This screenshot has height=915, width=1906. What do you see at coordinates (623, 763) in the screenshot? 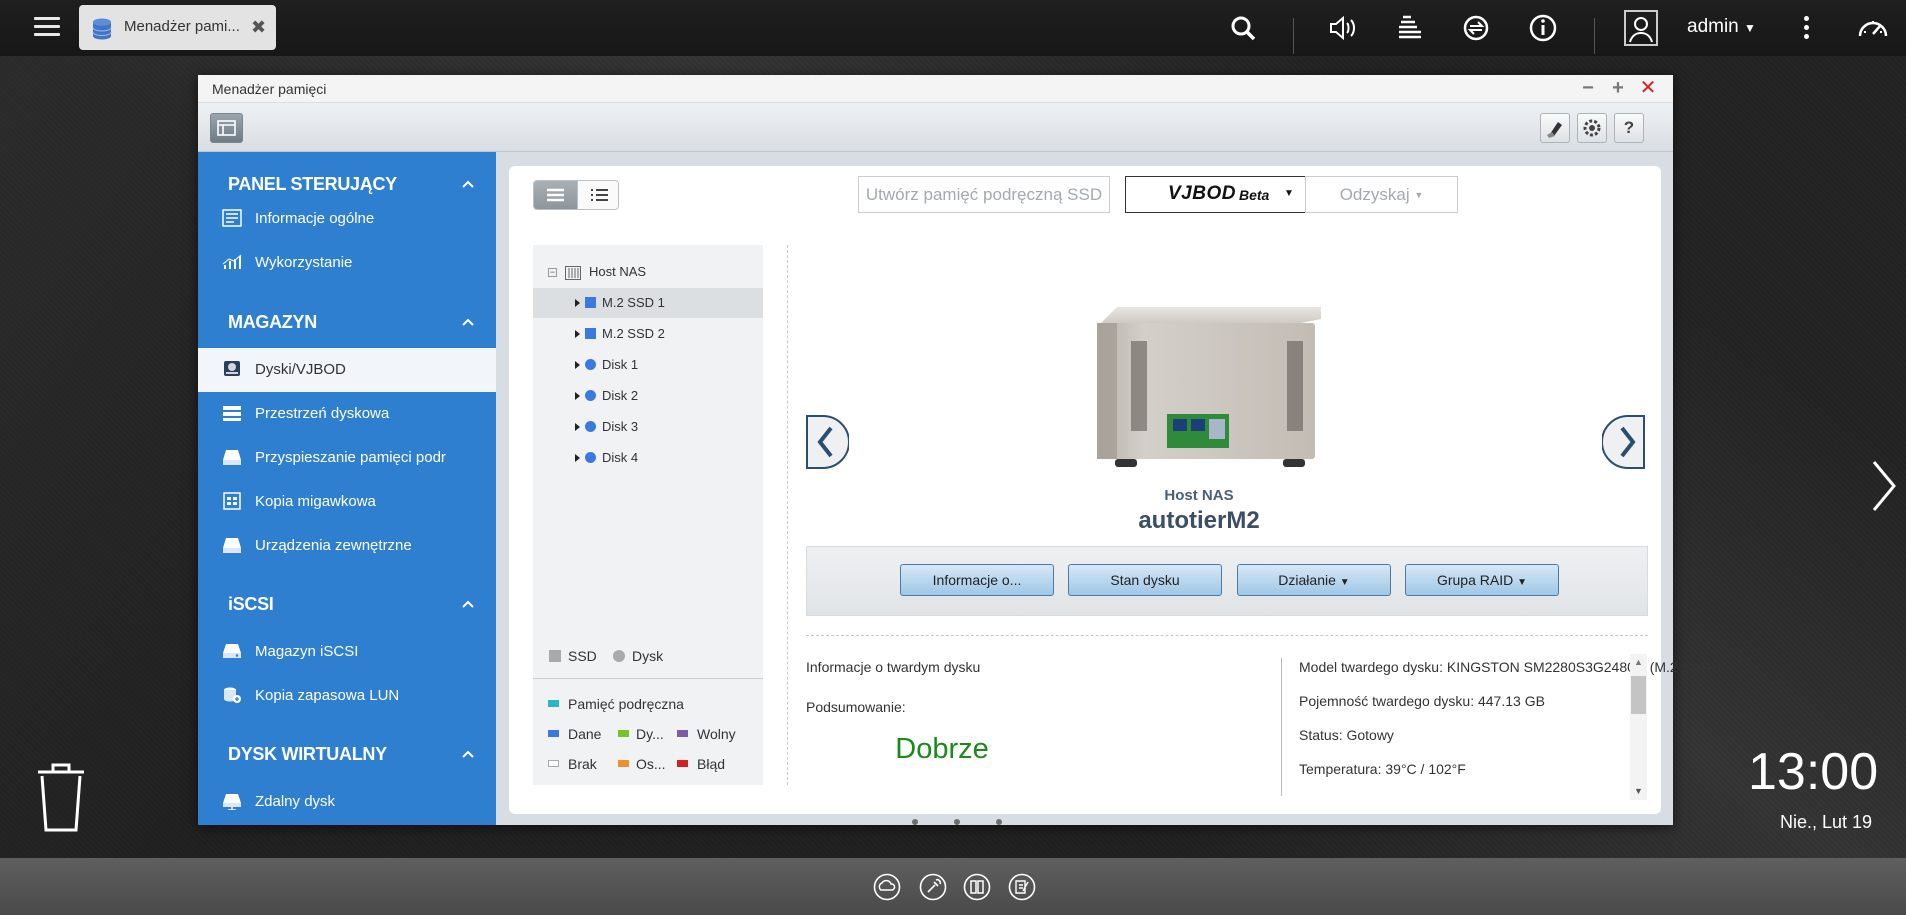
I see `legend-swatch-os` at bounding box center [623, 763].